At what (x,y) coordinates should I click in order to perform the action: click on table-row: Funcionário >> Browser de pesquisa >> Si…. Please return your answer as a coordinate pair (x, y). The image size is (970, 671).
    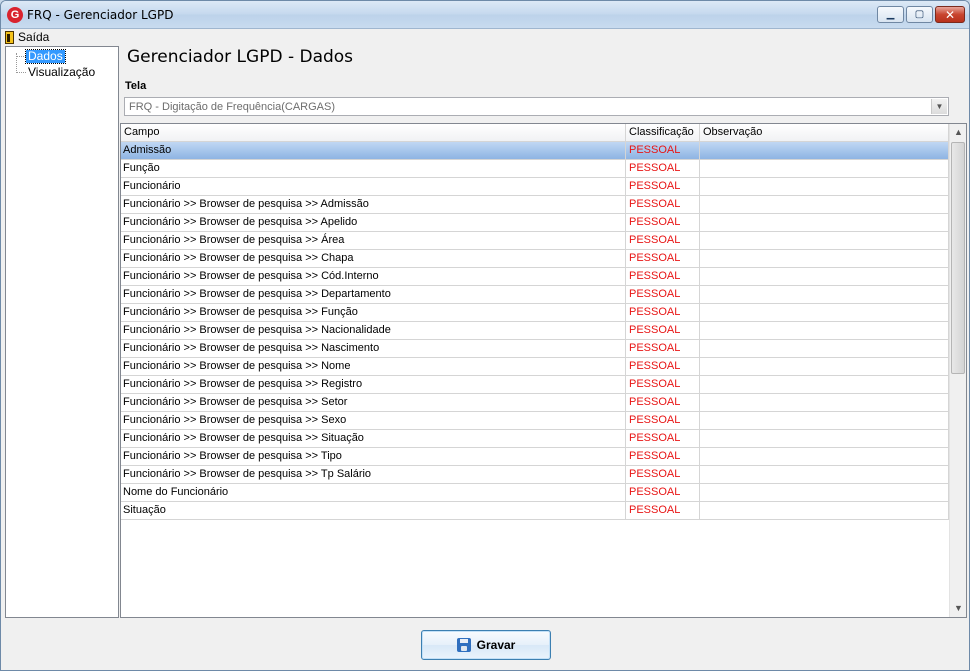
    Looking at the image, I should click on (535, 439).